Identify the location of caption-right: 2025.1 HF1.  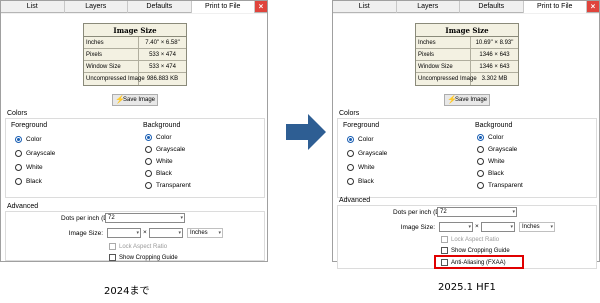
(467, 287).